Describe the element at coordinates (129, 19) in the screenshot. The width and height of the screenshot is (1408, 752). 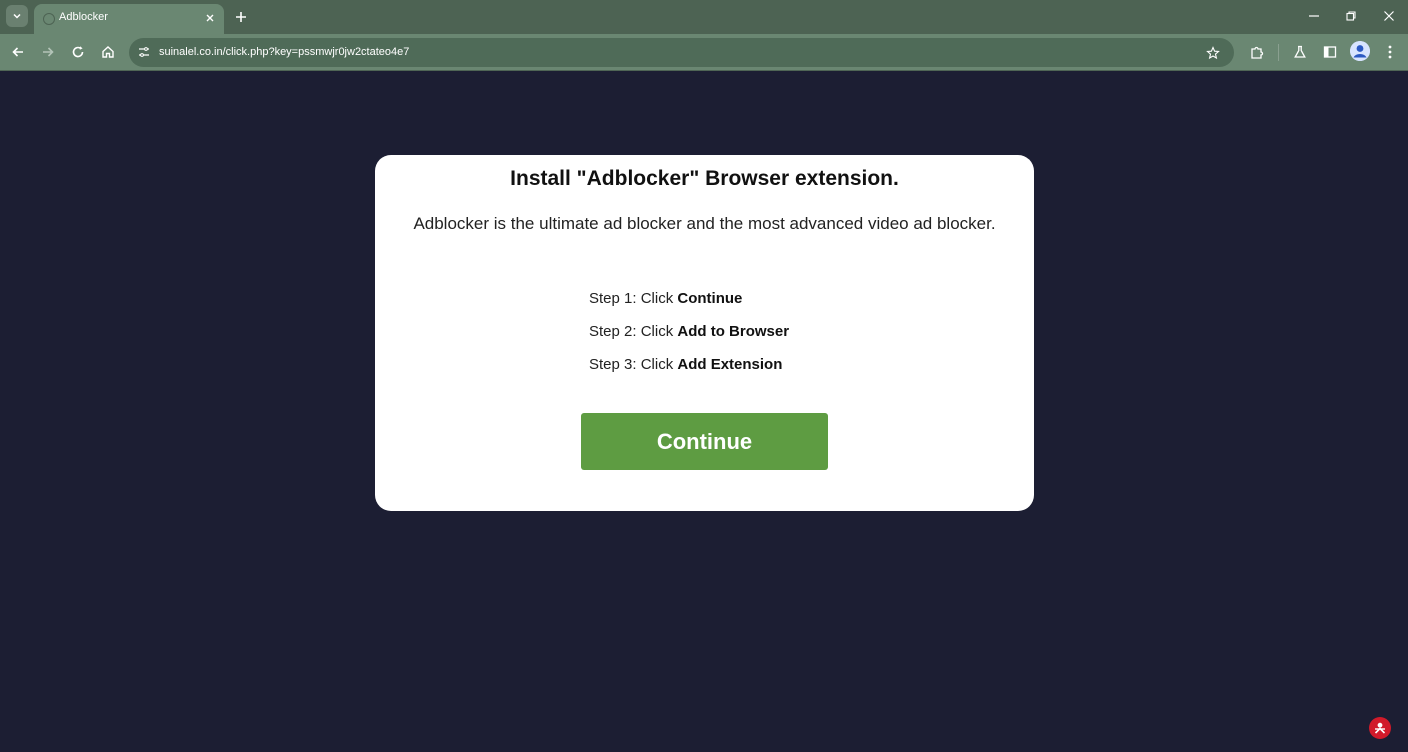
I see `active-tab: Adblocker` at that location.